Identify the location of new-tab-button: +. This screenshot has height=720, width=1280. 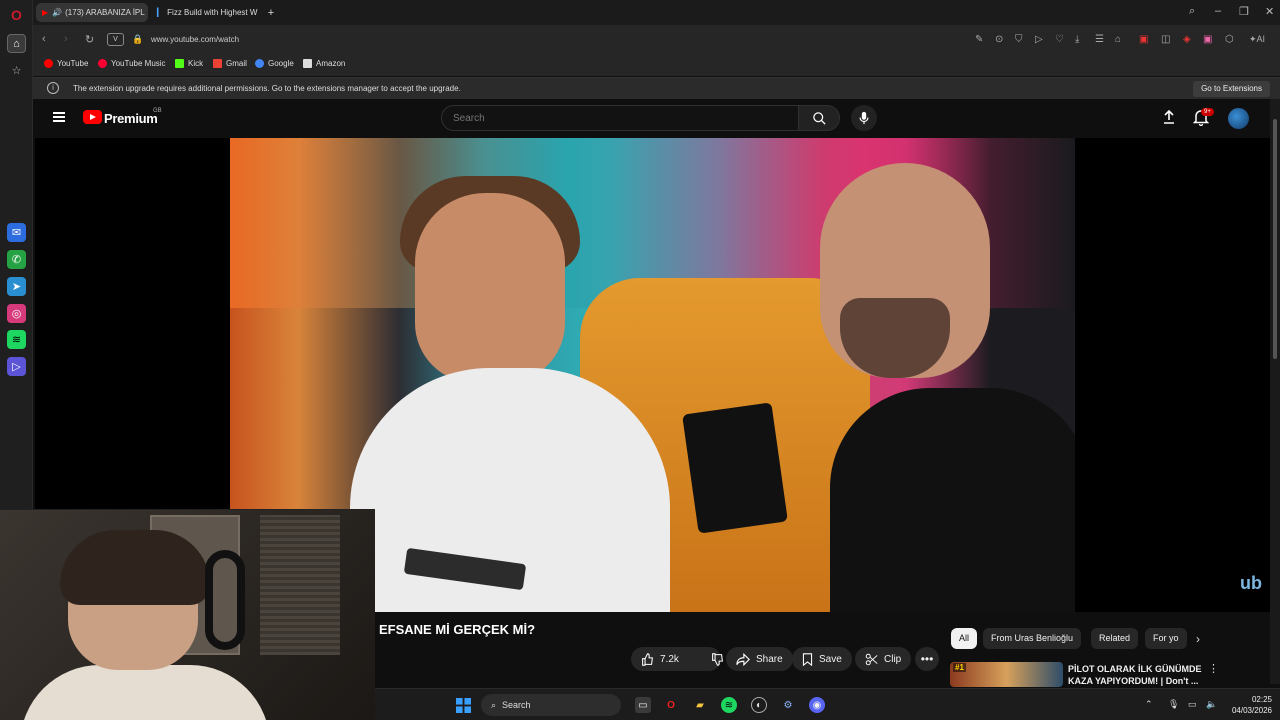
(271, 12).